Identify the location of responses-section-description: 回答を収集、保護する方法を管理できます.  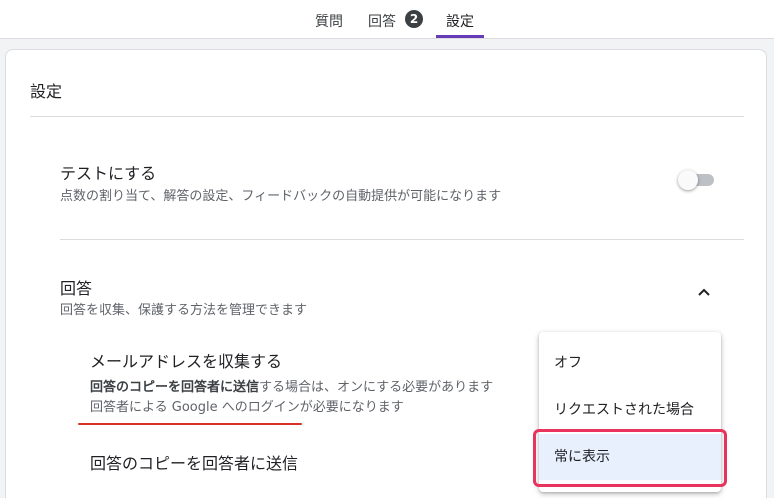
(184, 310).